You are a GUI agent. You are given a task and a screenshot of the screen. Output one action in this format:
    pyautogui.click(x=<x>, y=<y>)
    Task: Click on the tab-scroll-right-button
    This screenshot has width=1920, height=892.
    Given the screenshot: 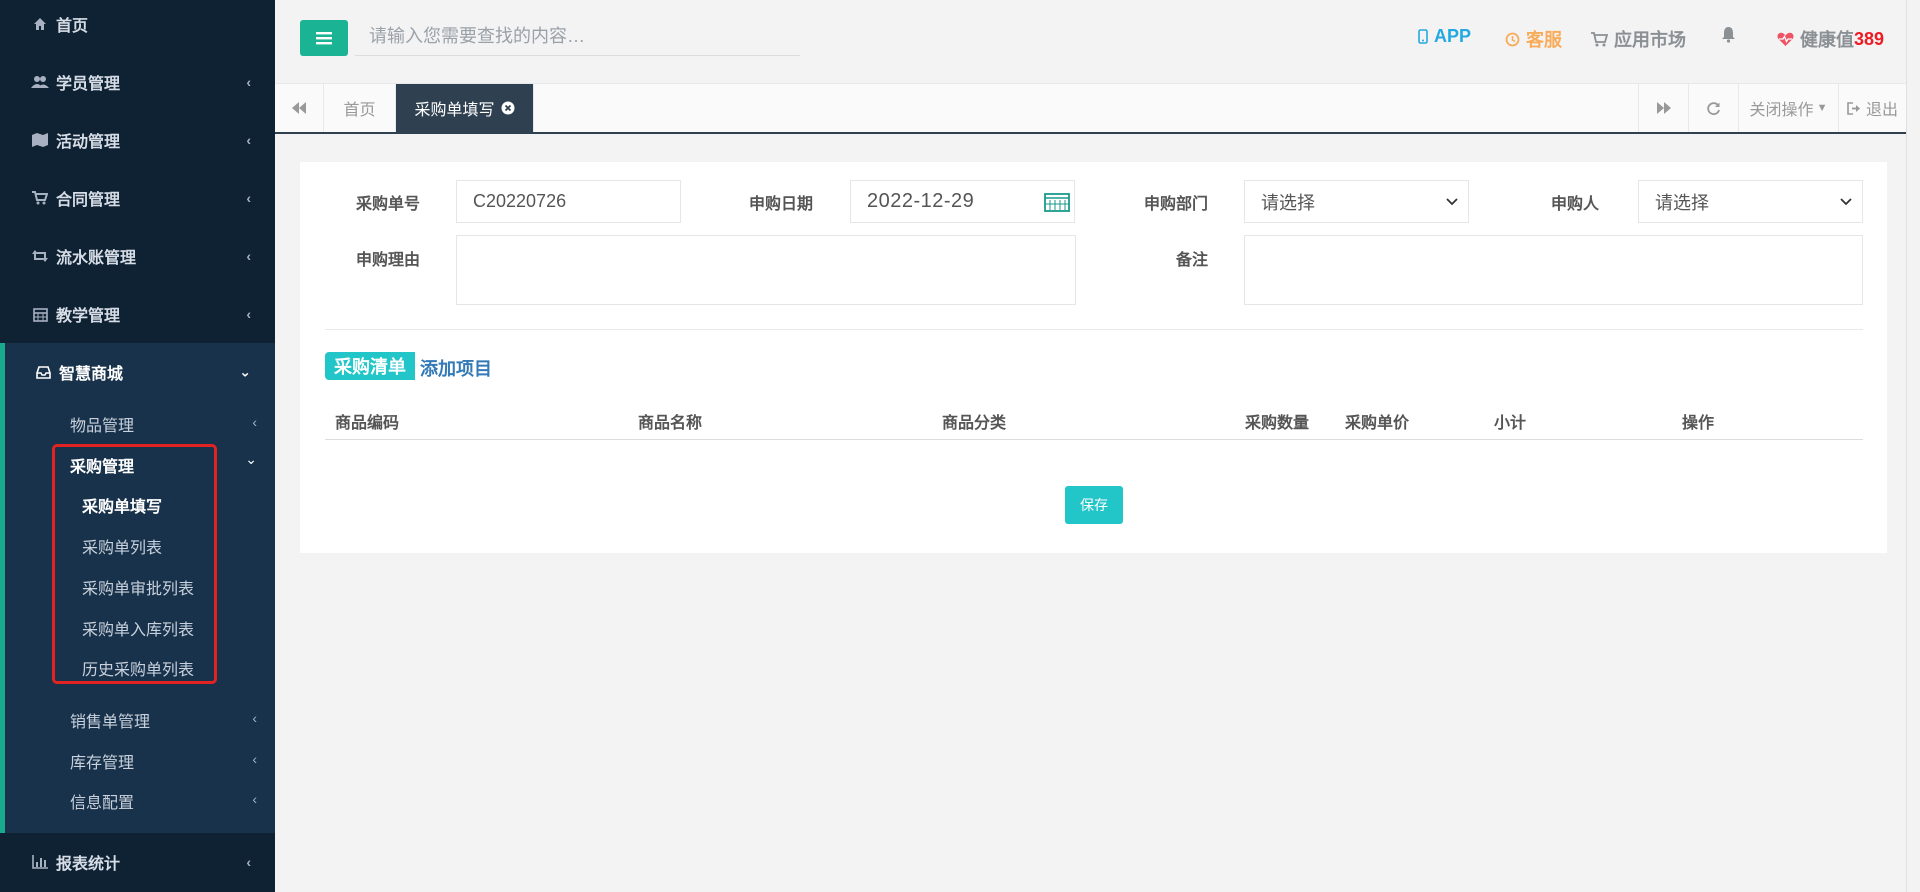 What is the action you would take?
    pyautogui.click(x=1663, y=108)
    